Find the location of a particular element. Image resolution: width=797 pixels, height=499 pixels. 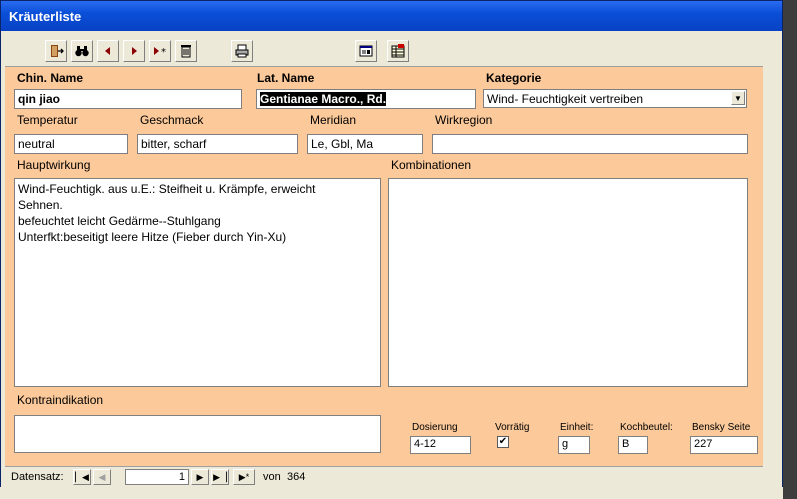

meridian-field: Le, Gbl, Ma is located at coordinates (365, 144).